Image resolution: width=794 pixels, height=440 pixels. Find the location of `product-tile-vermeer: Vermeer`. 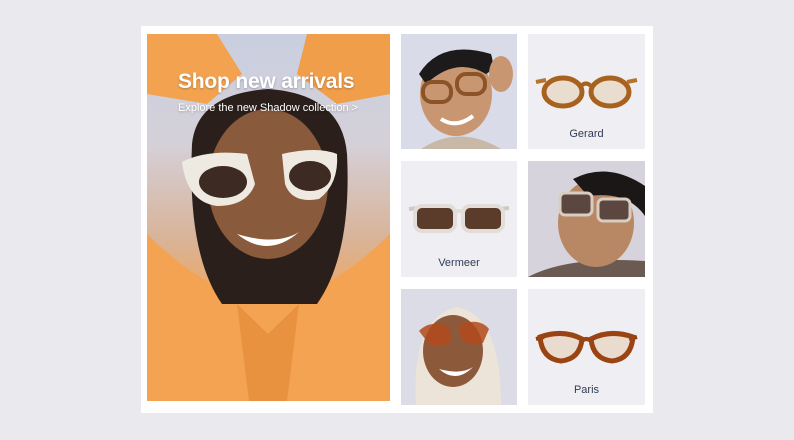

product-tile-vermeer: Vermeer is located at coordinates (459, 219).